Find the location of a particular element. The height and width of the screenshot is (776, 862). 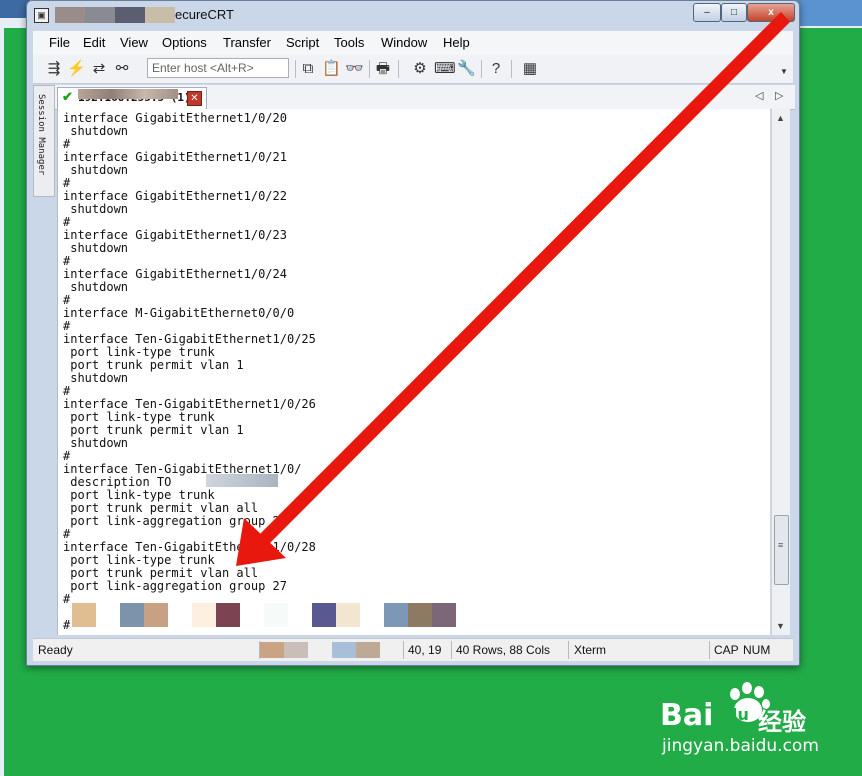

watermark-brand-du: du is located at coordinates (737, 714).